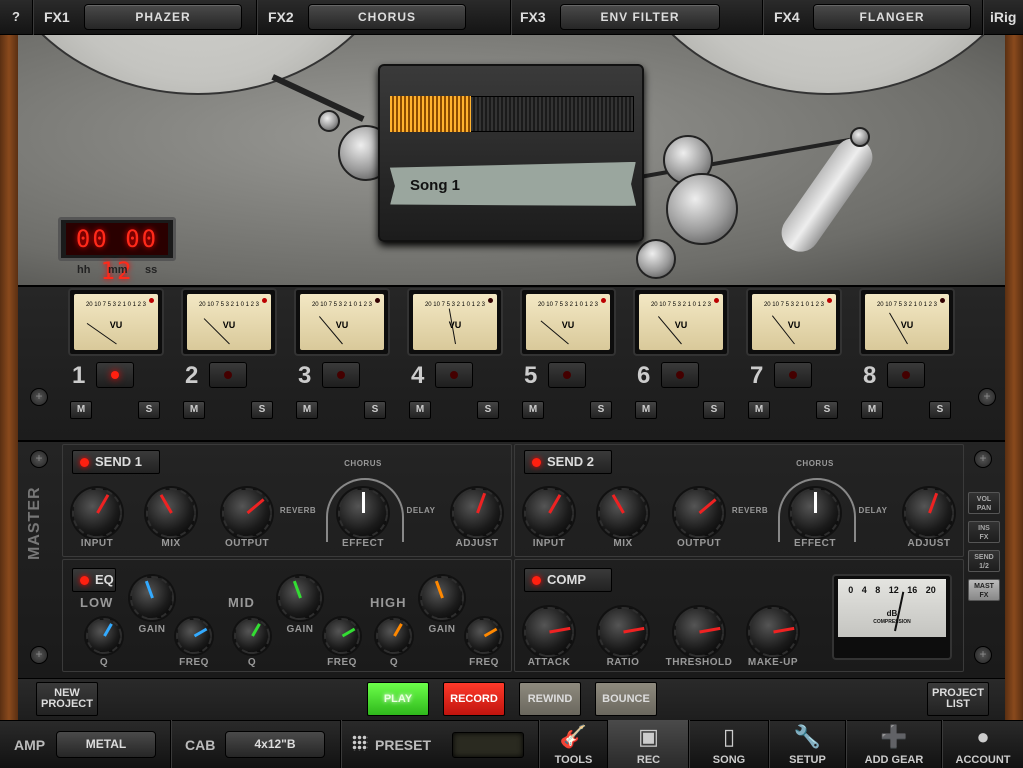  I want to click on eq-low-gain-knob, so click(152, 598).